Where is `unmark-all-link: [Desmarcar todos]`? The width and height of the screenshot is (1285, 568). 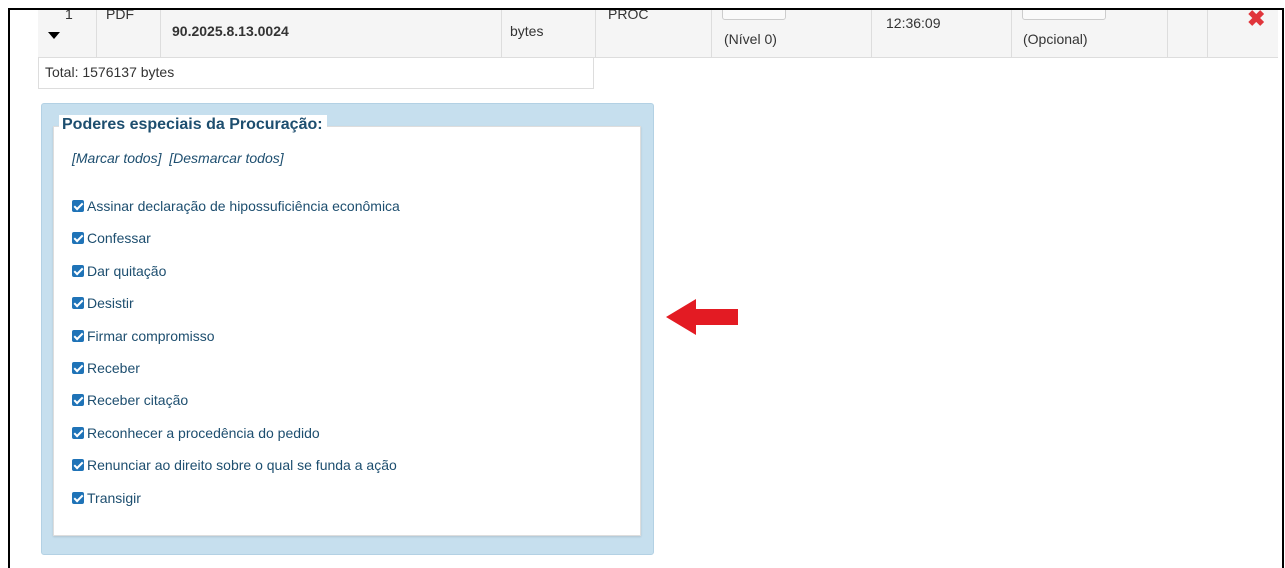
unmark-all-link: [Desmarcar todos] is located at coordinates (226, 158).